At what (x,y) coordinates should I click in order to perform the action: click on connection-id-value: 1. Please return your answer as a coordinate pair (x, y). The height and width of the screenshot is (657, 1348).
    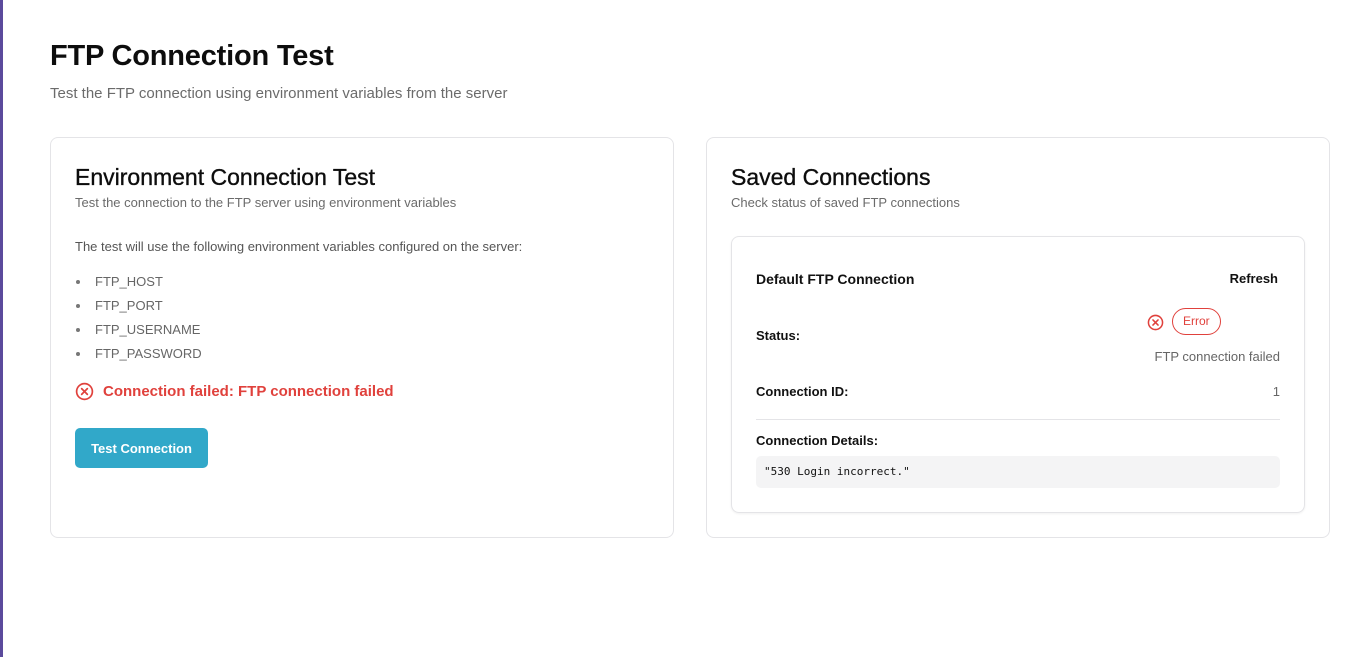
    Looking at the image, I should click on (1276, 391).